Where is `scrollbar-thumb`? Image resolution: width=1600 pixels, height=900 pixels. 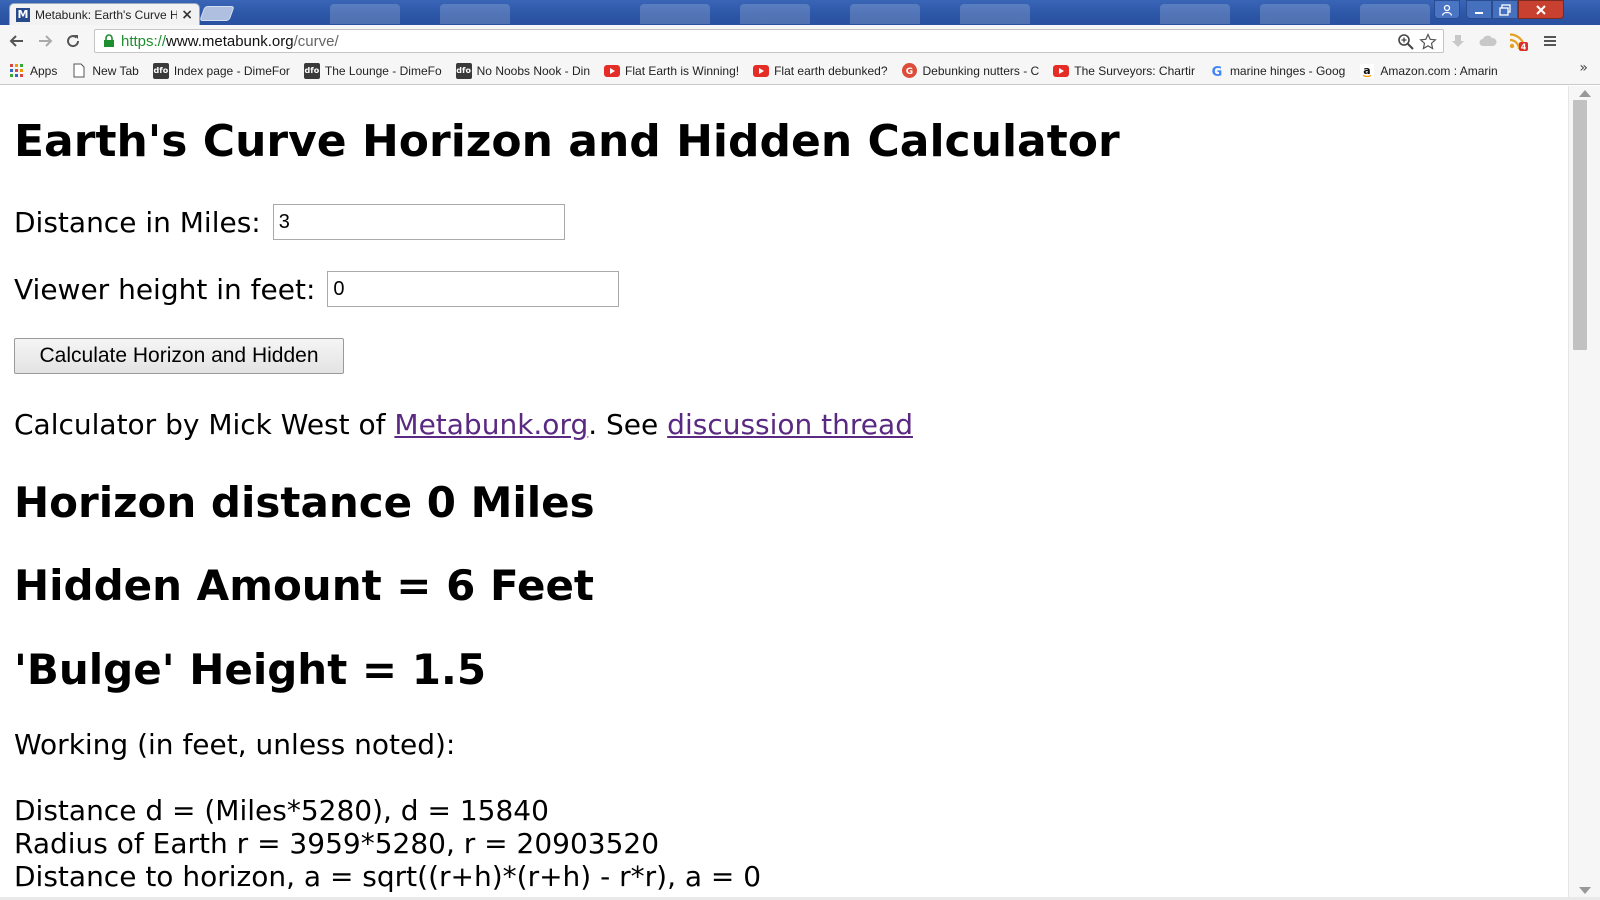
scrollbar-thumb is located at coordinates (1580, 225).